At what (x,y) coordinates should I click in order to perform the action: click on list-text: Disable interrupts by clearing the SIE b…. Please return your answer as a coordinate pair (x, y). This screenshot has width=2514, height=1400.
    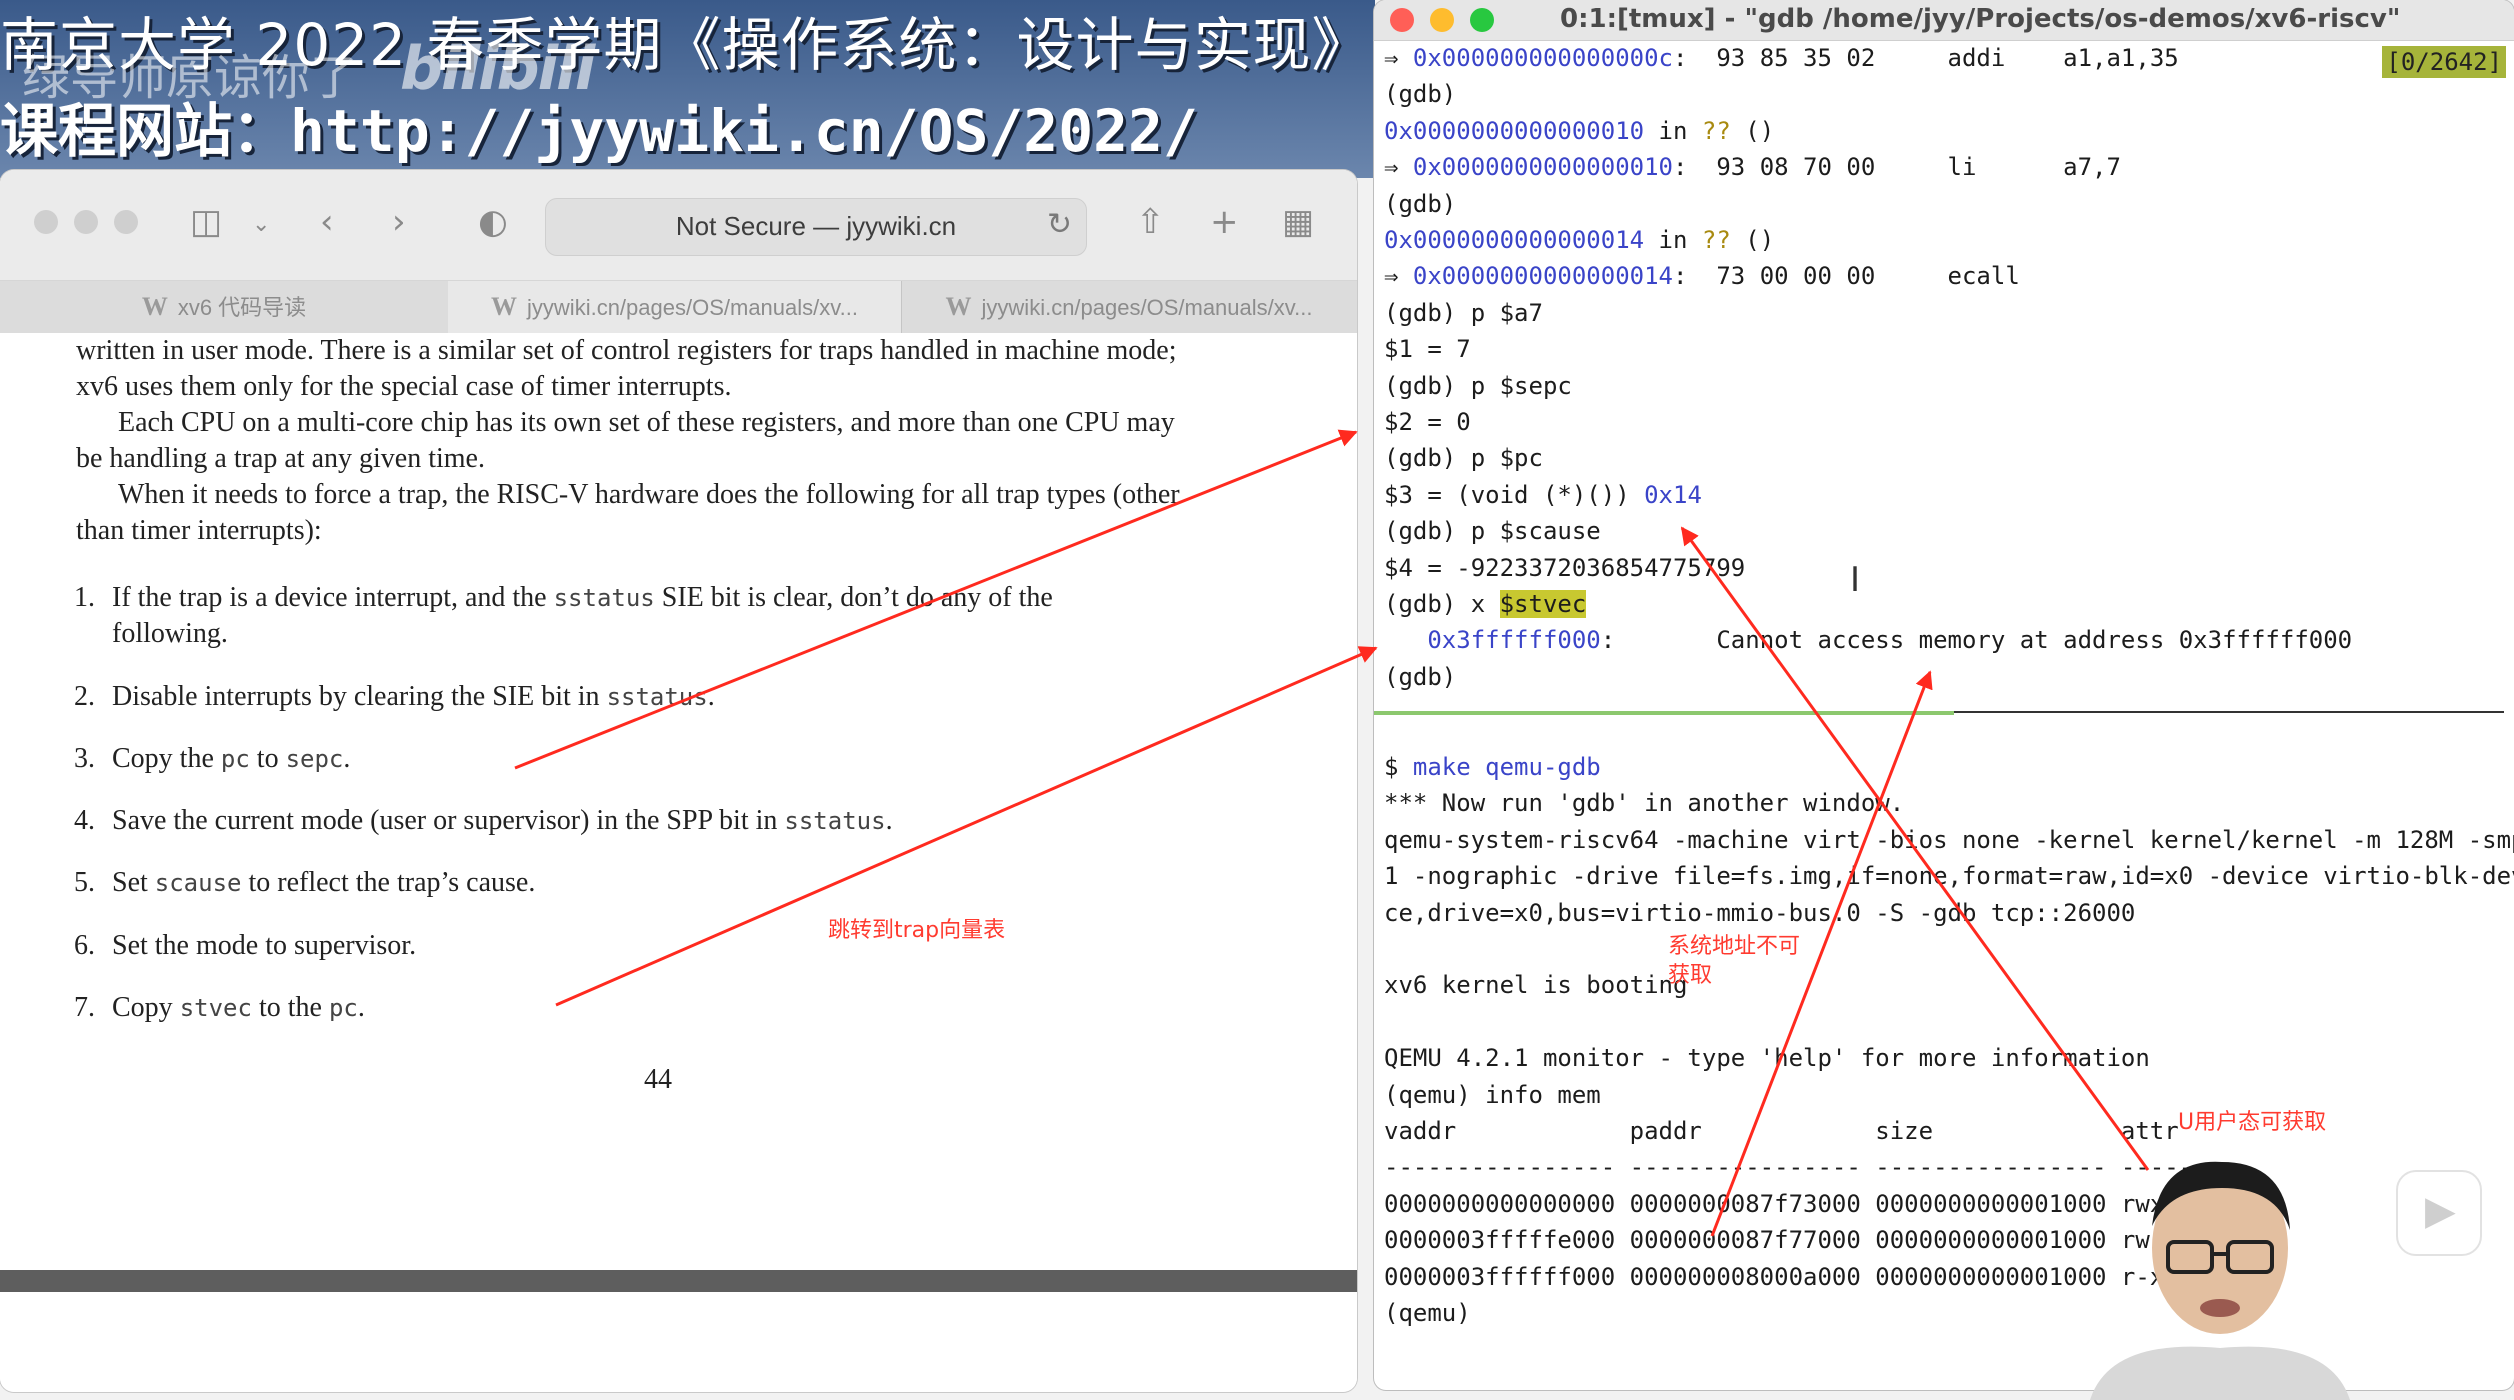
    Looking at the image, I should click on (359, 696).